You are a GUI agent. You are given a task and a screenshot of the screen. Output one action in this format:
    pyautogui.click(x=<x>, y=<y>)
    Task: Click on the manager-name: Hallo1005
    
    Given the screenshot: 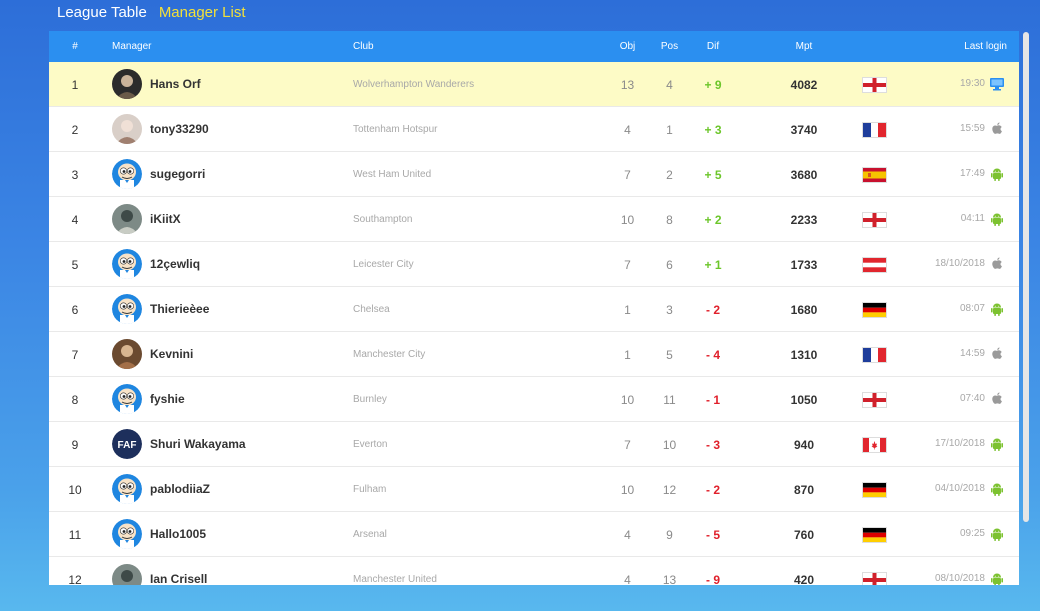 What is the action you would take?
    pyautogui.click(x=178, y=534)
    